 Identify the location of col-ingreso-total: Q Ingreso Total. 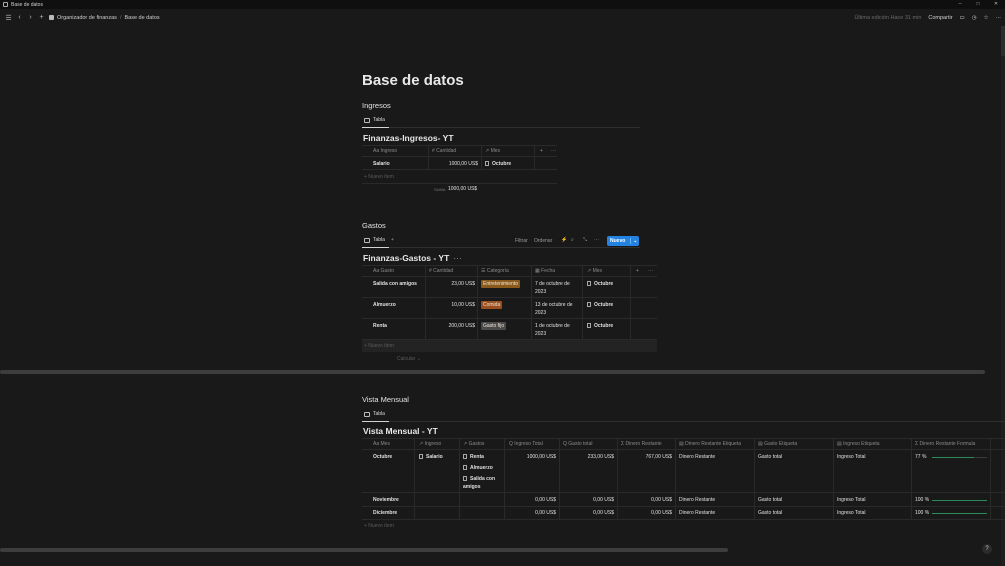
(526, 443).